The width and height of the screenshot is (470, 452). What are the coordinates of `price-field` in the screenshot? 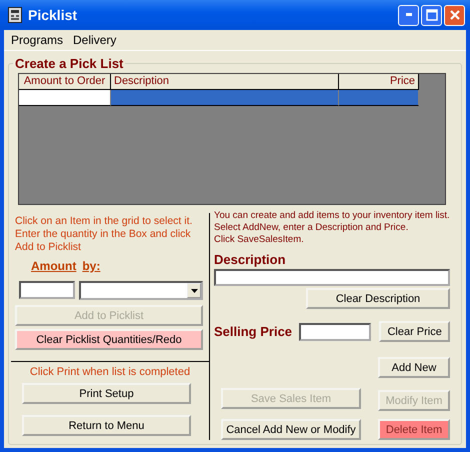 It's located at (335, 331).